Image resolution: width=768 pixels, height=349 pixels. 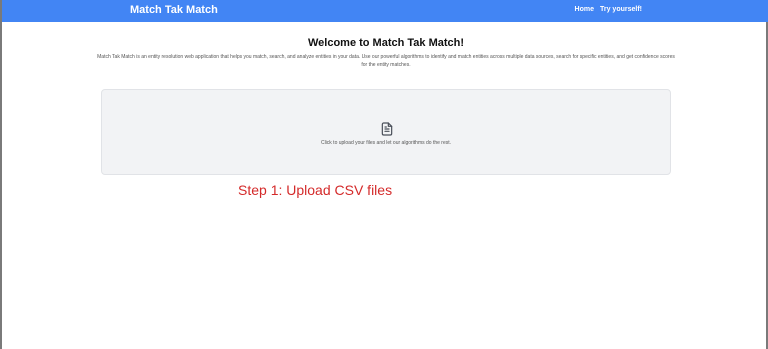 What do you see at coordinates (315, 190) in the screenshot?
I see `step-annotation: Step 1: Upload CSV files` at bounding box center [315, 190].